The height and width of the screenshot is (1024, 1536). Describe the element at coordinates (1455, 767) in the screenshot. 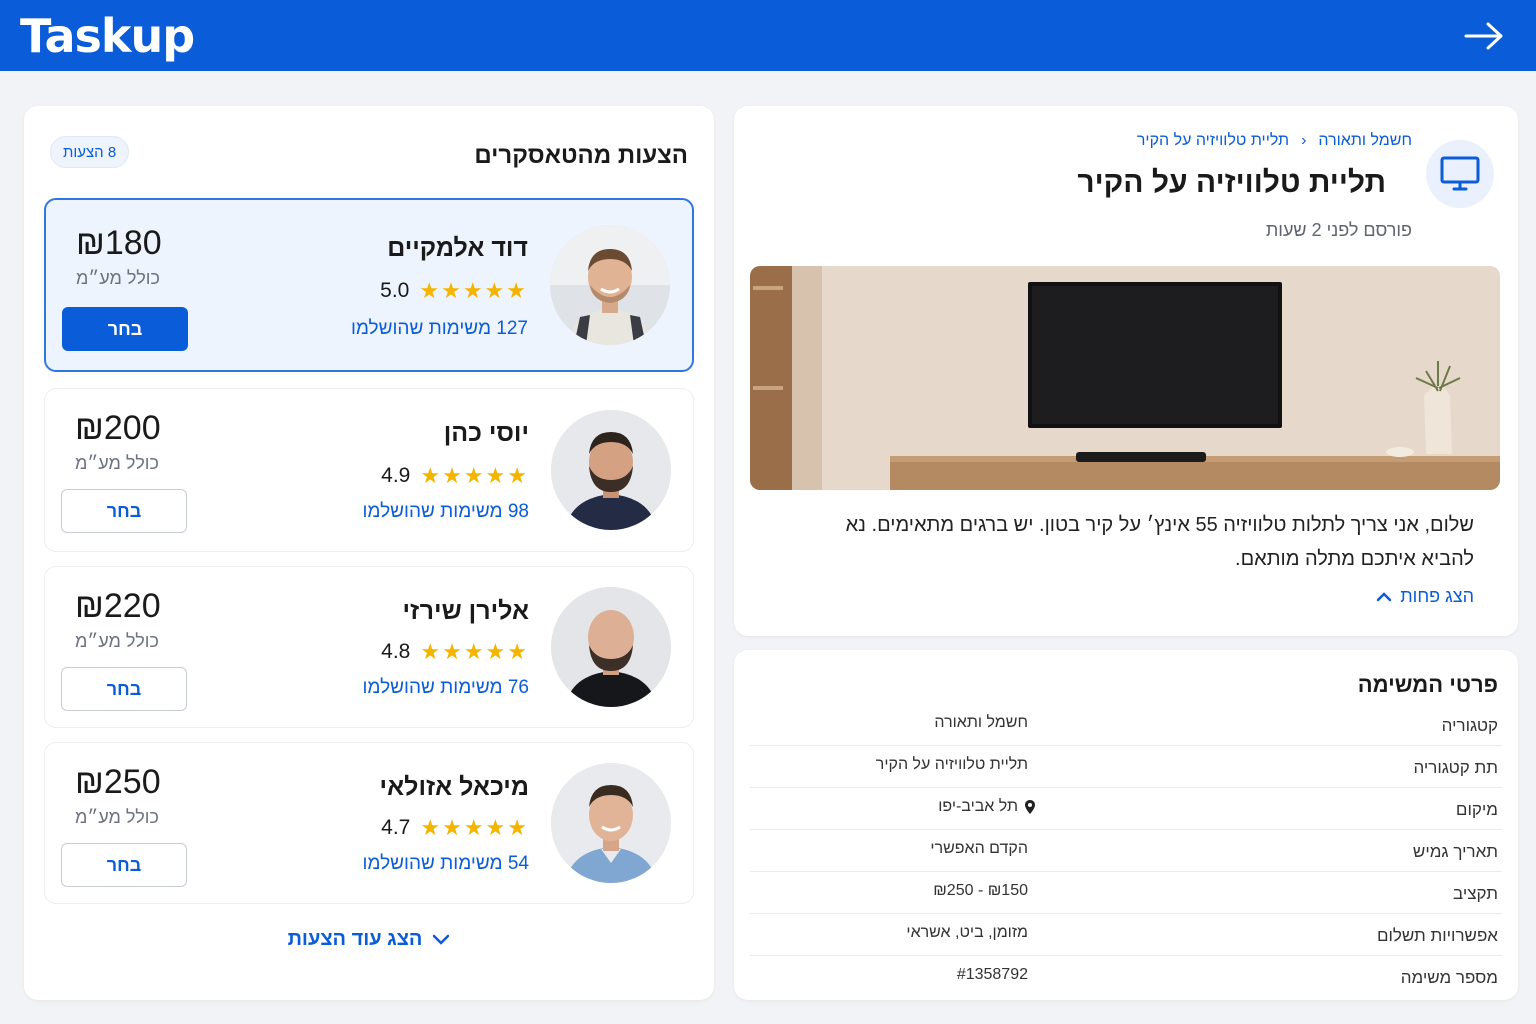

I see `detail-label: תת קטגוריה` at that location.